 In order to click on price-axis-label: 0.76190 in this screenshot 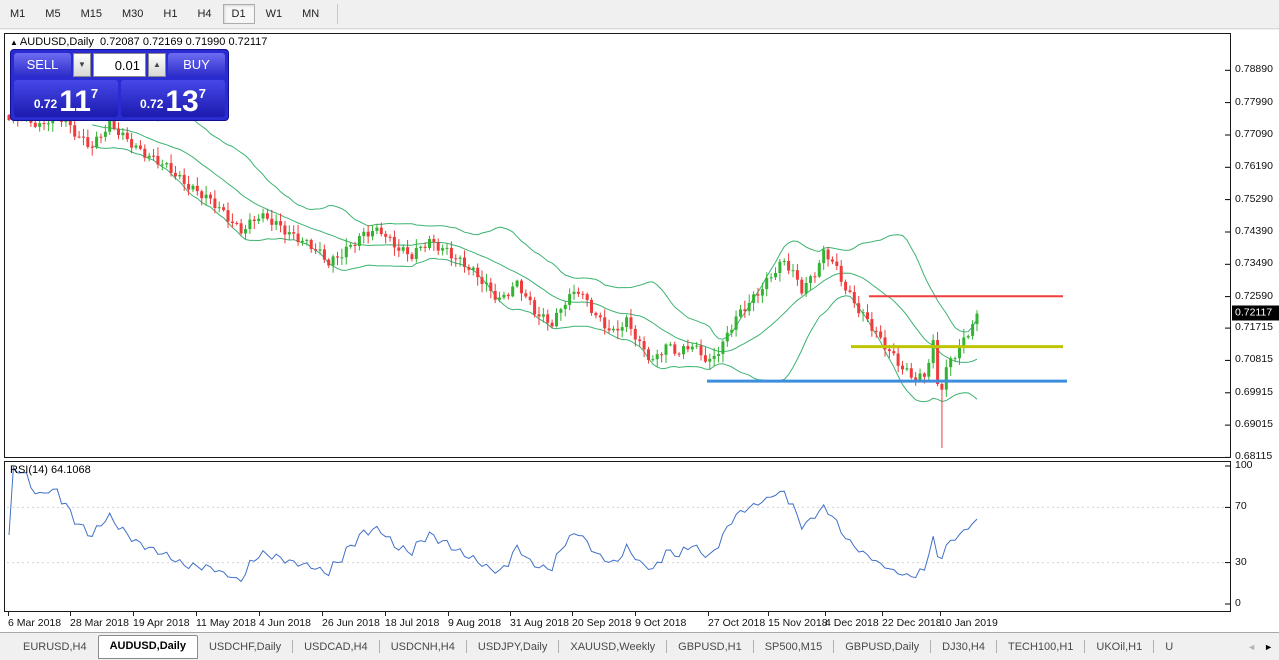, I will do `click(1254, 166)`.